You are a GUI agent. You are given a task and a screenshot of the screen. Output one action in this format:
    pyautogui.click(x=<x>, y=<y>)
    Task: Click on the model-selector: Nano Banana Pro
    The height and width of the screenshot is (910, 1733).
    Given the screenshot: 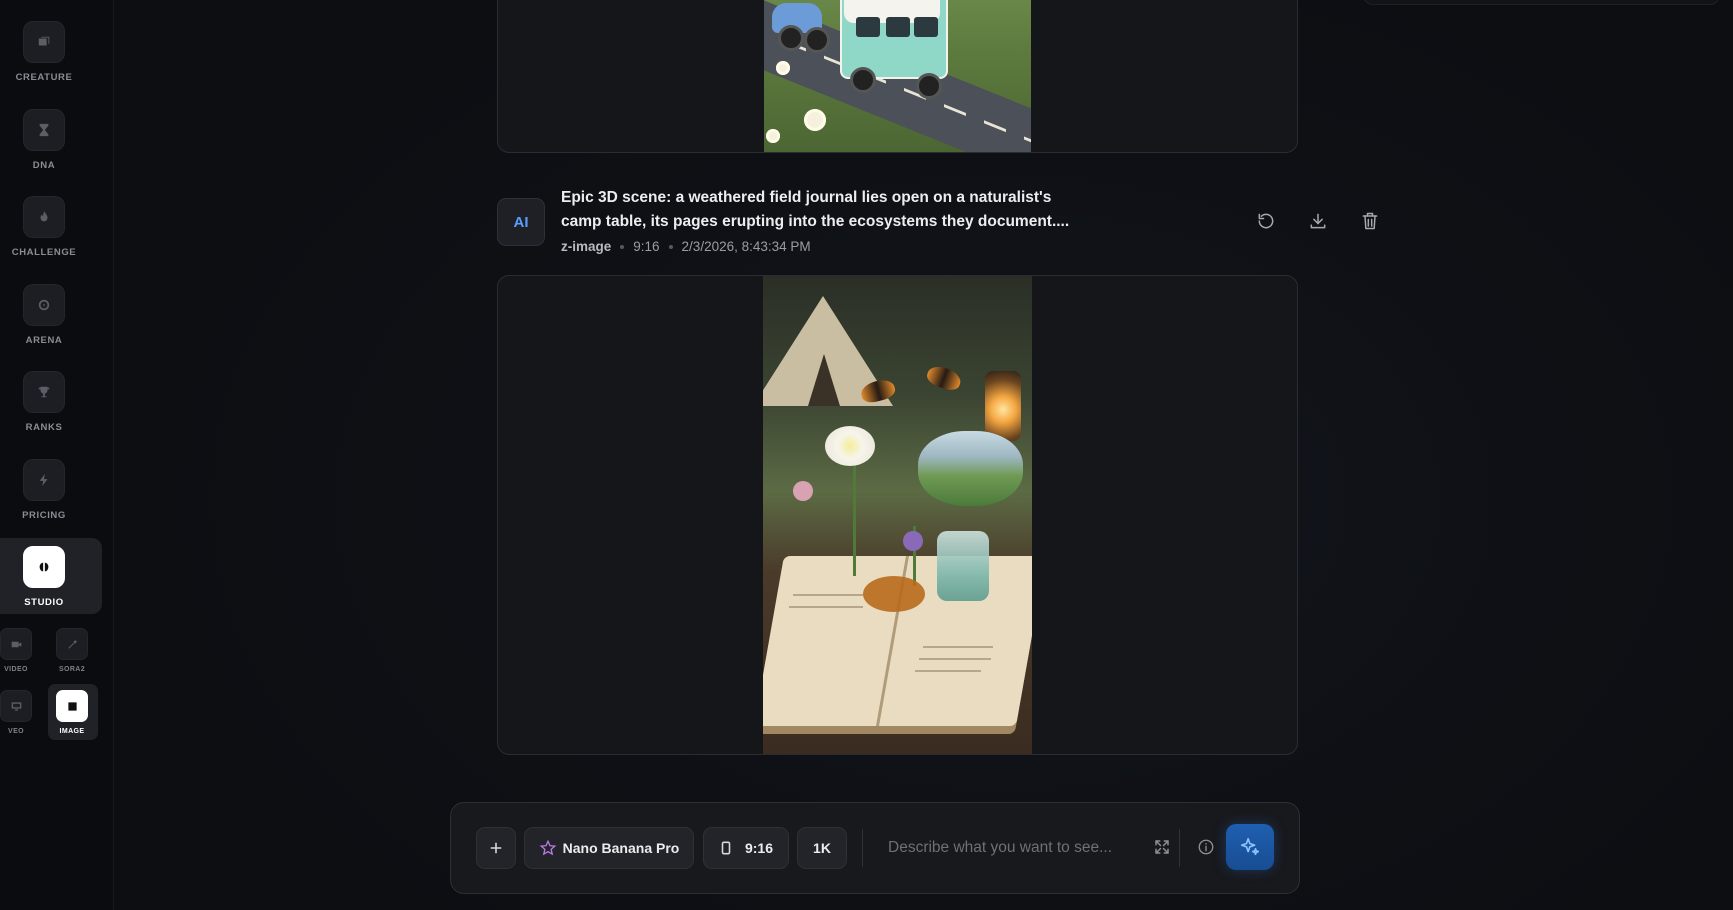 What is the action you would take?
    pyautogui.click(x=609, y=848)
    